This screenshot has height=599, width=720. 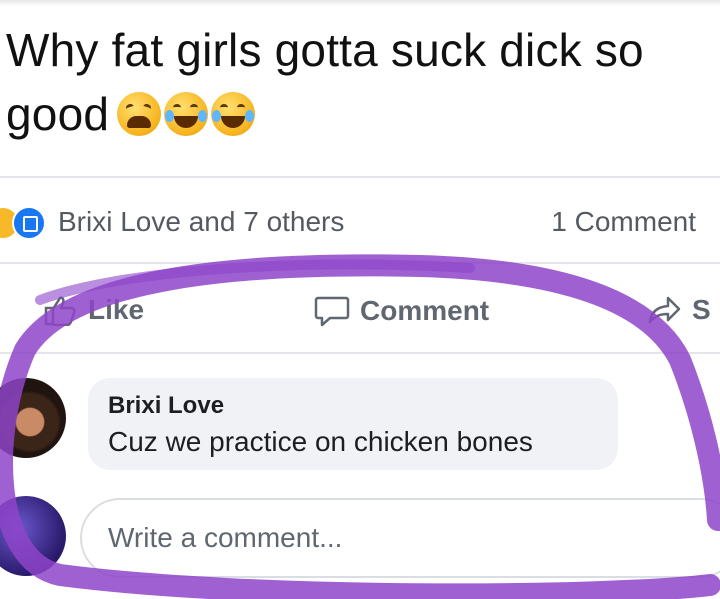 I want to click on like-label: Like, so click(x=116, y=309).